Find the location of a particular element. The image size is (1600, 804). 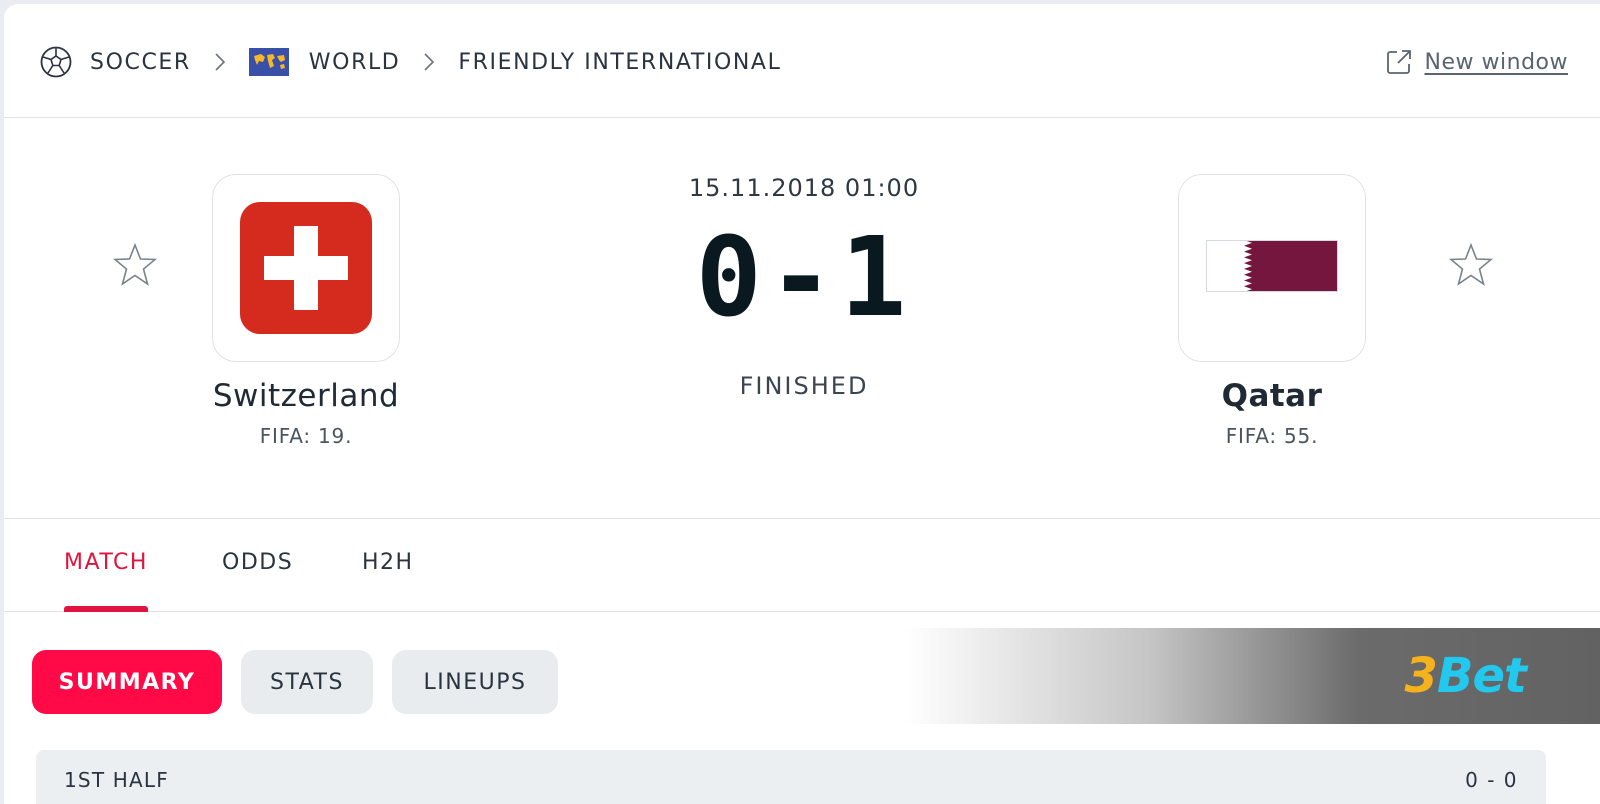

subtab-lineups: LINEUPS is located at coordinates (475, 682).